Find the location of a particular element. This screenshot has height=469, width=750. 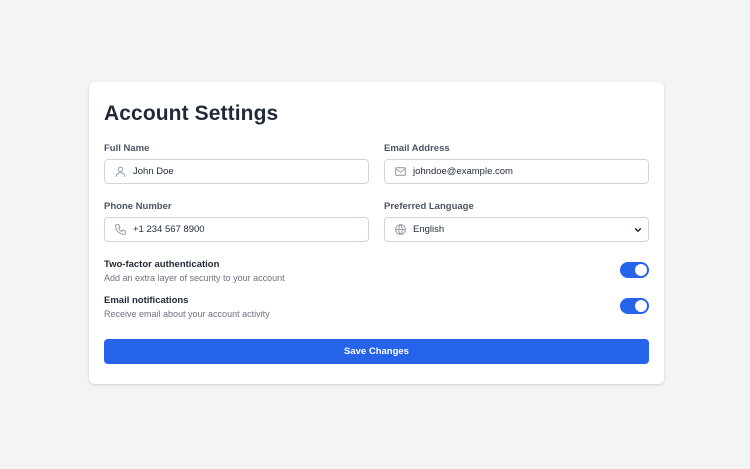

email-value: johndoe@example.com is located at coordinates (463, 171).